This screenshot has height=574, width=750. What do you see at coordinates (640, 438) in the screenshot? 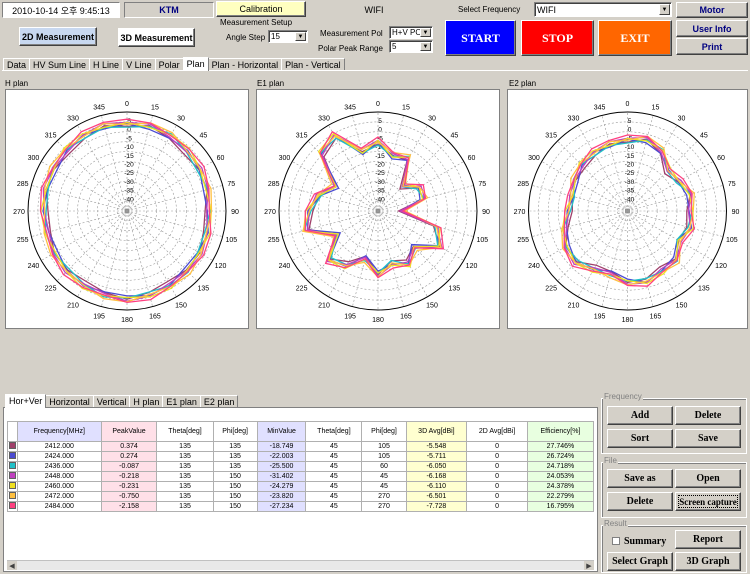
I see `sort-button: Sort` at bounding box center [640, 438].